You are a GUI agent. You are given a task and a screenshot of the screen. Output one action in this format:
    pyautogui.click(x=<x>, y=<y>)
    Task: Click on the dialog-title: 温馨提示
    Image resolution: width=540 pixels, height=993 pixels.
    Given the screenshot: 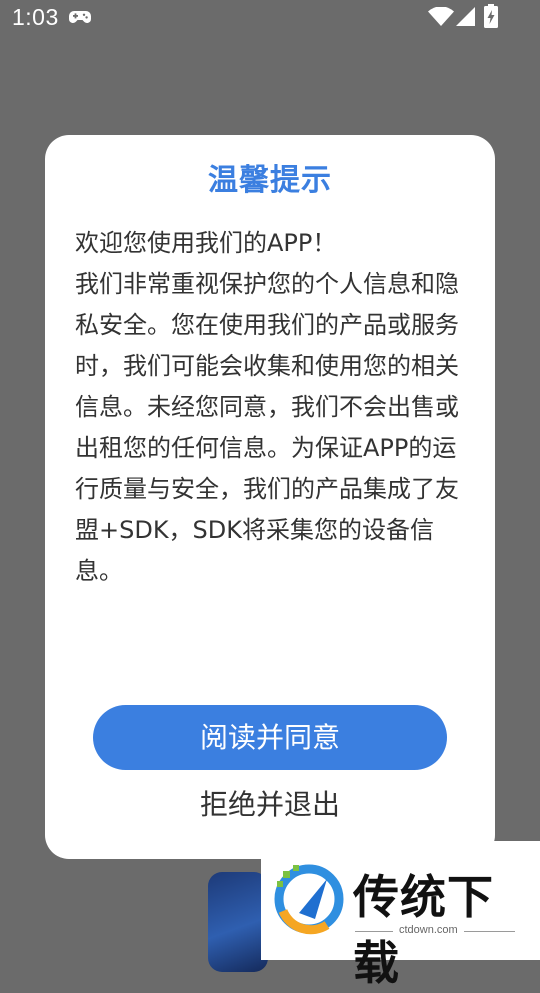 What is the action you would take?
    pyautogui.click(x=270, y=180)
    